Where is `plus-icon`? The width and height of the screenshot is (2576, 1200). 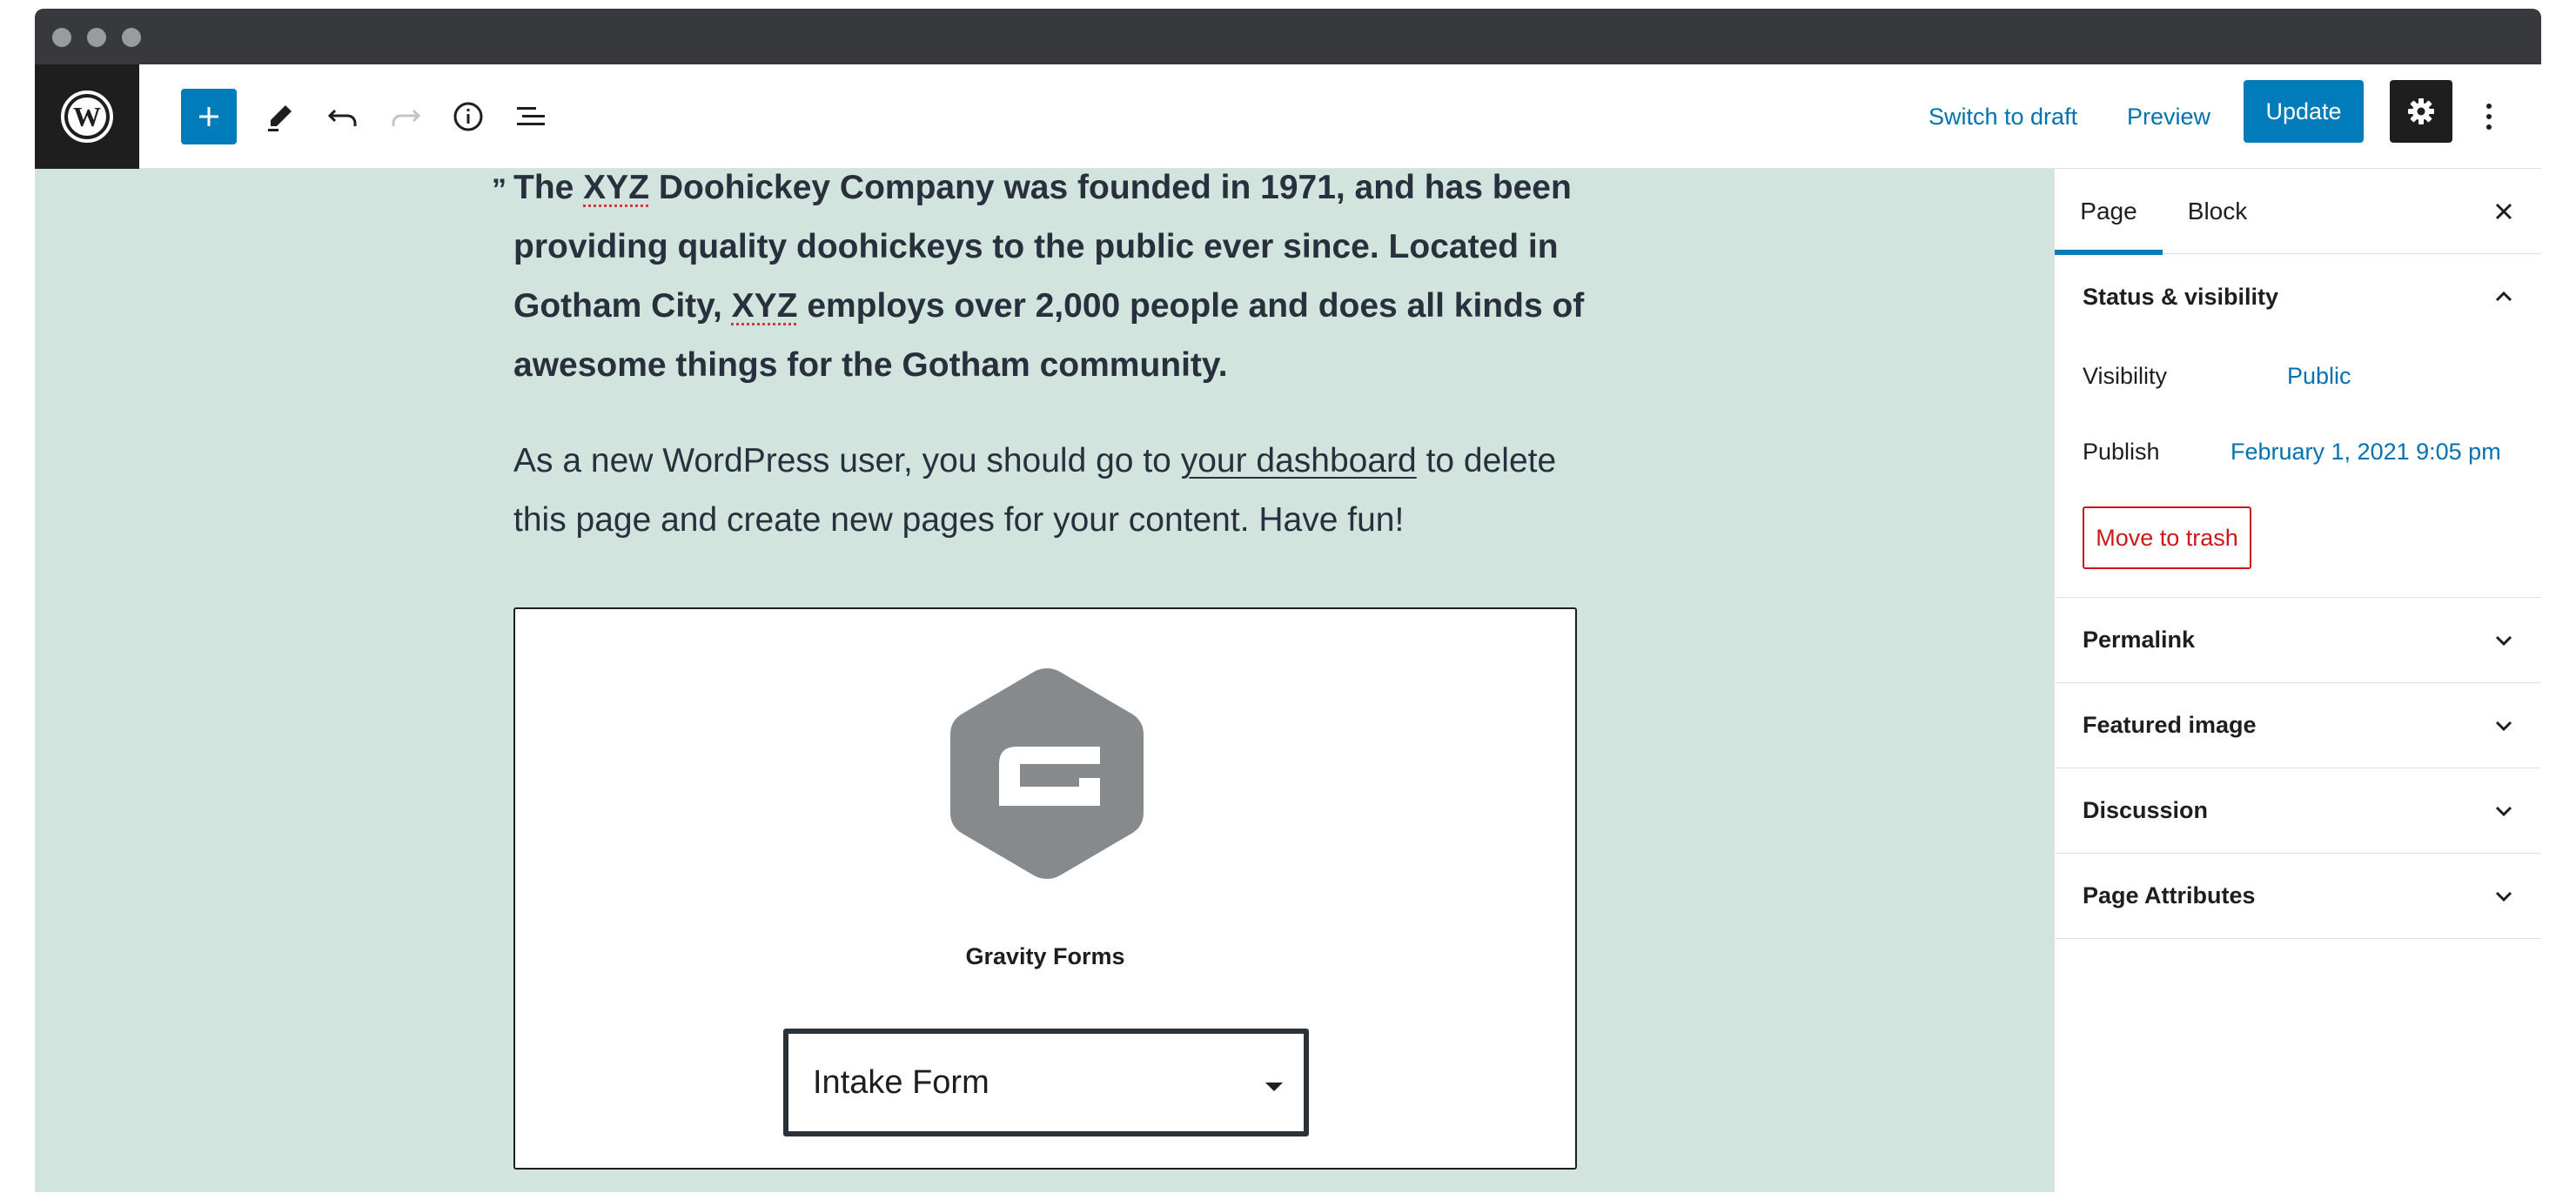
plus-icon is located at coordinates (208, 116).